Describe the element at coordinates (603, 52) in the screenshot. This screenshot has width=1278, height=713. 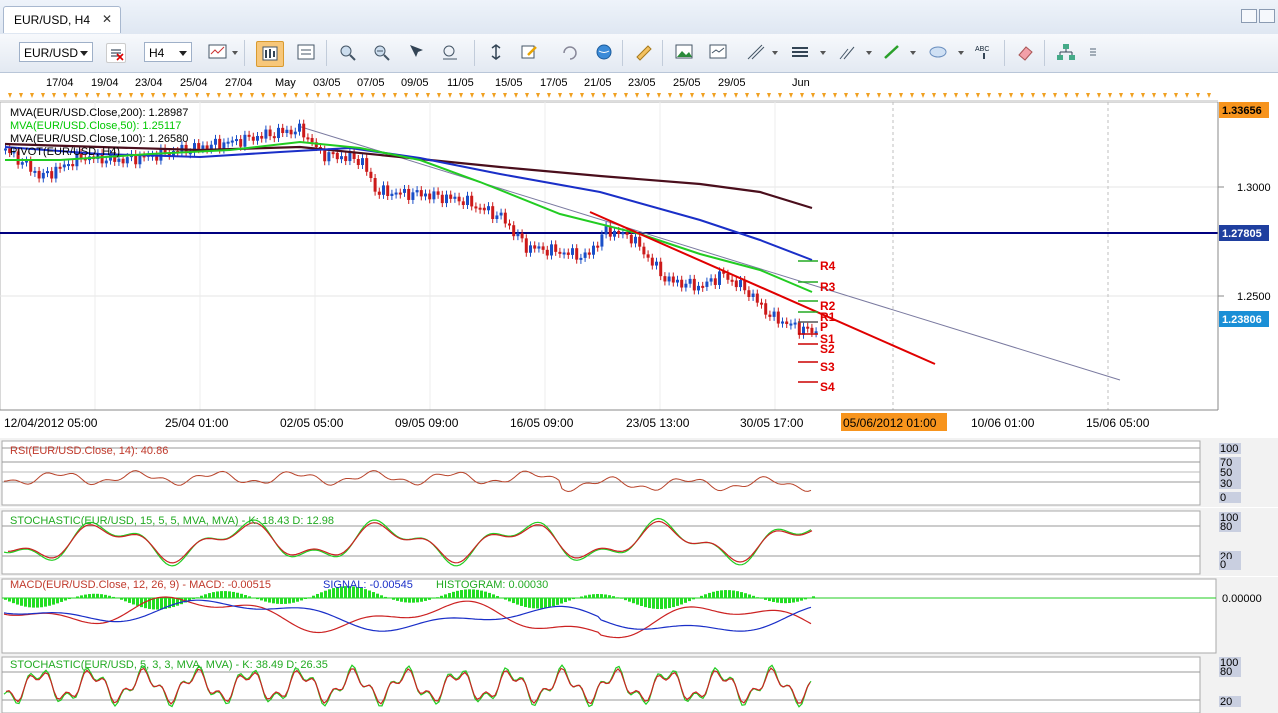
I see `globe-icon` at that location.